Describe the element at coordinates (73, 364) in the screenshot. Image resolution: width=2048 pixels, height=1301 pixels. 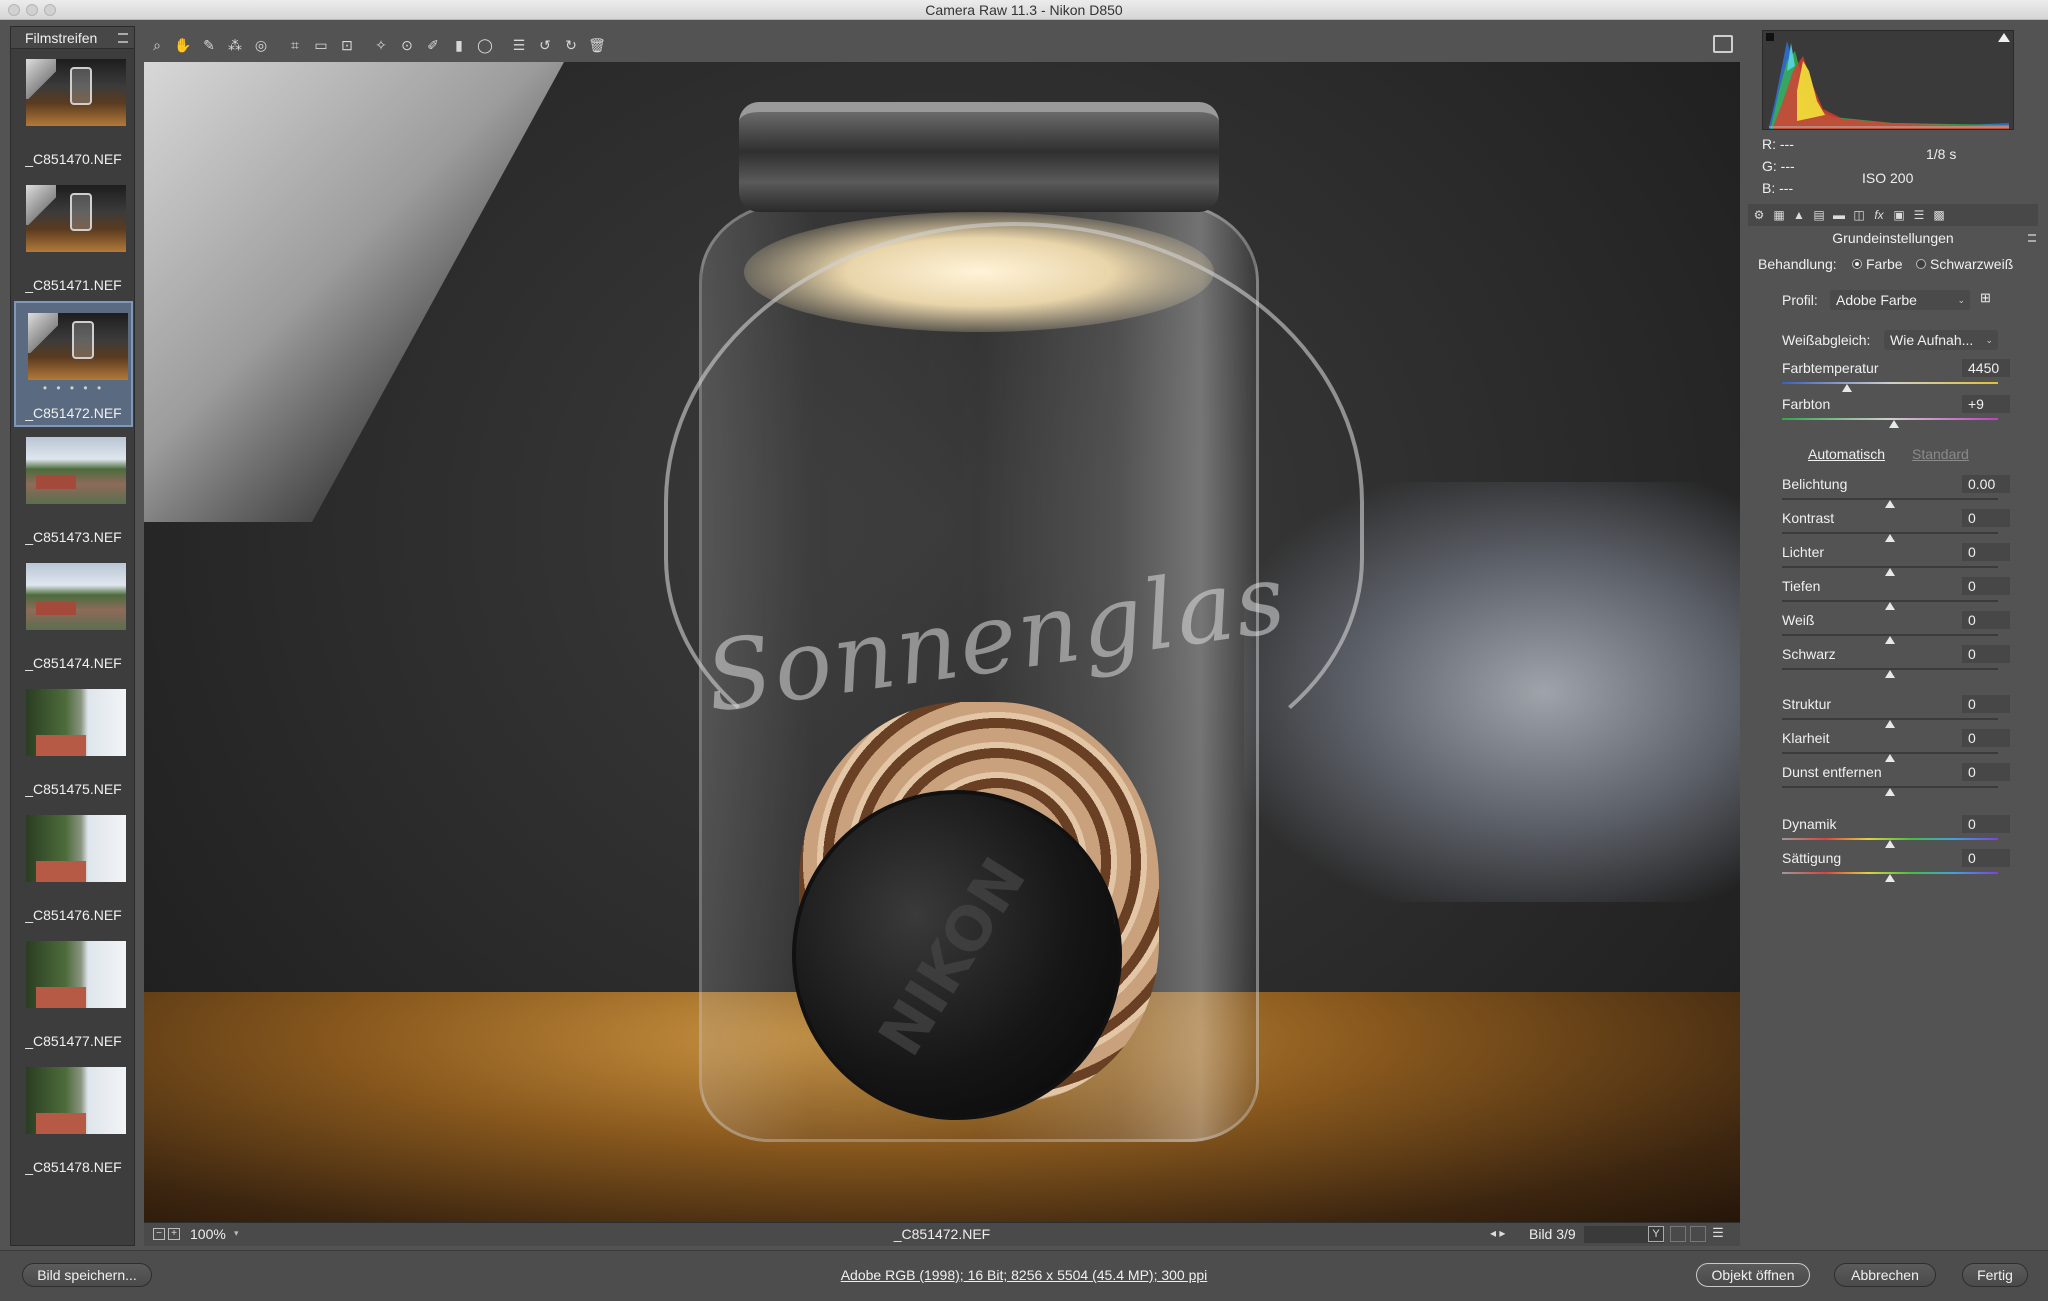
I see `filmstrip-item: • • • • • _C851472.NEF` at that location.